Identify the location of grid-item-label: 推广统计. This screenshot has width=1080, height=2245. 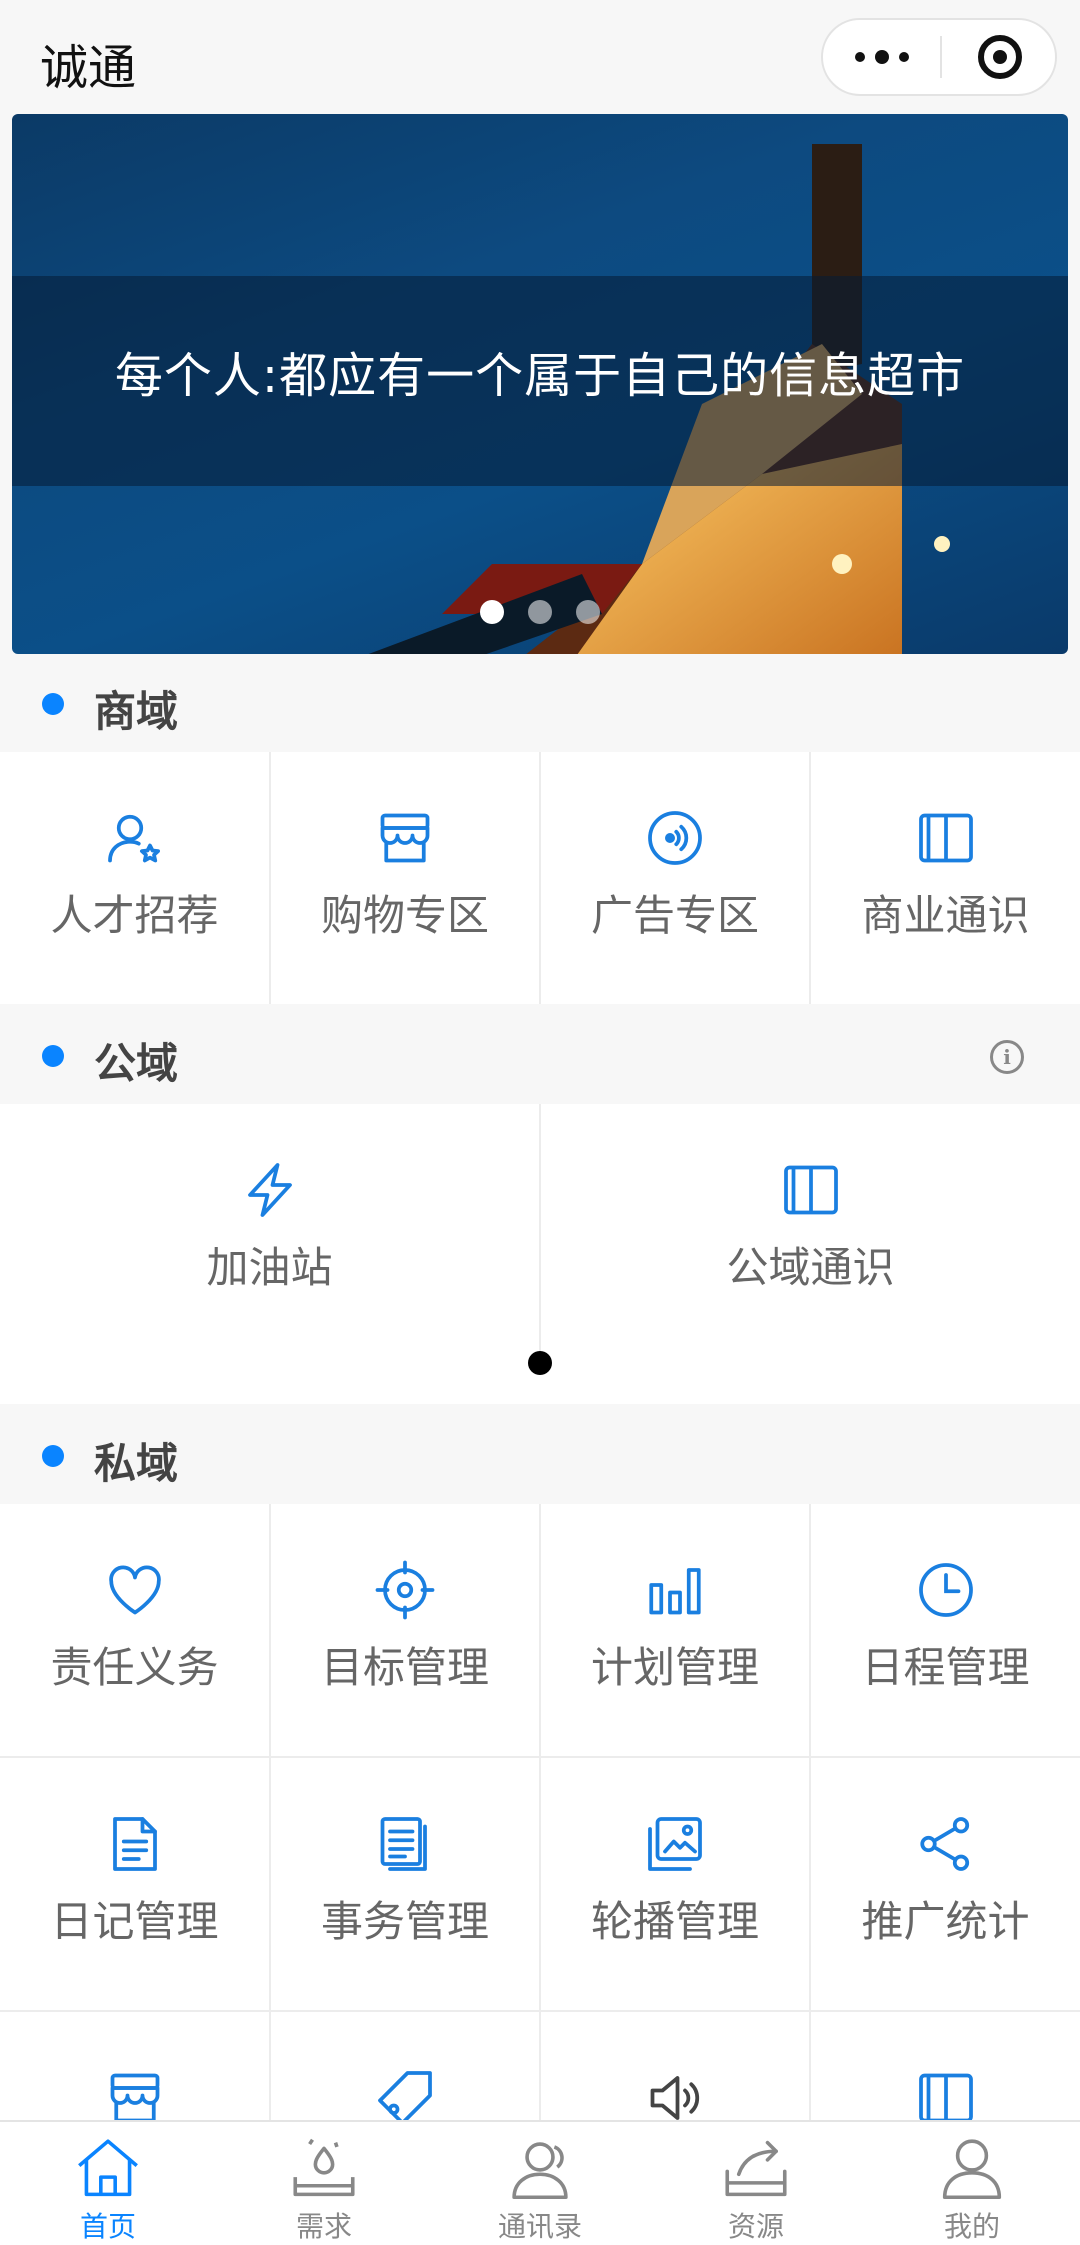
(945, 1921).